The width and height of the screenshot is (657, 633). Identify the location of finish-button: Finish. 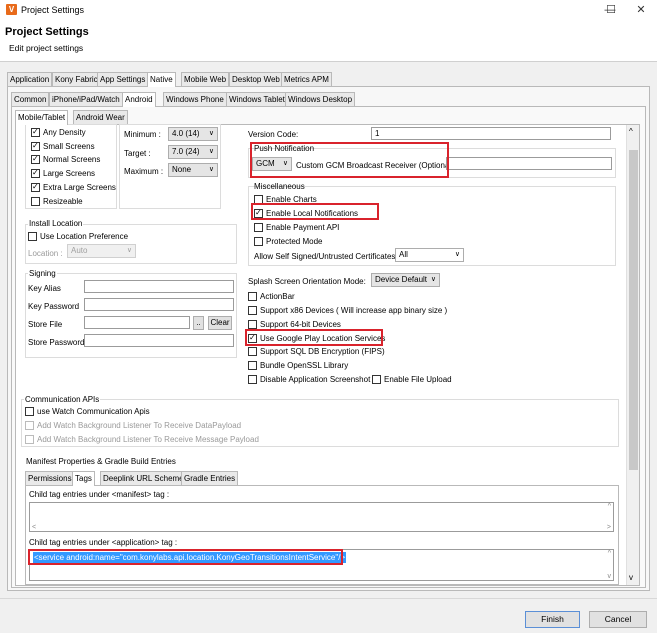
(552, 619).